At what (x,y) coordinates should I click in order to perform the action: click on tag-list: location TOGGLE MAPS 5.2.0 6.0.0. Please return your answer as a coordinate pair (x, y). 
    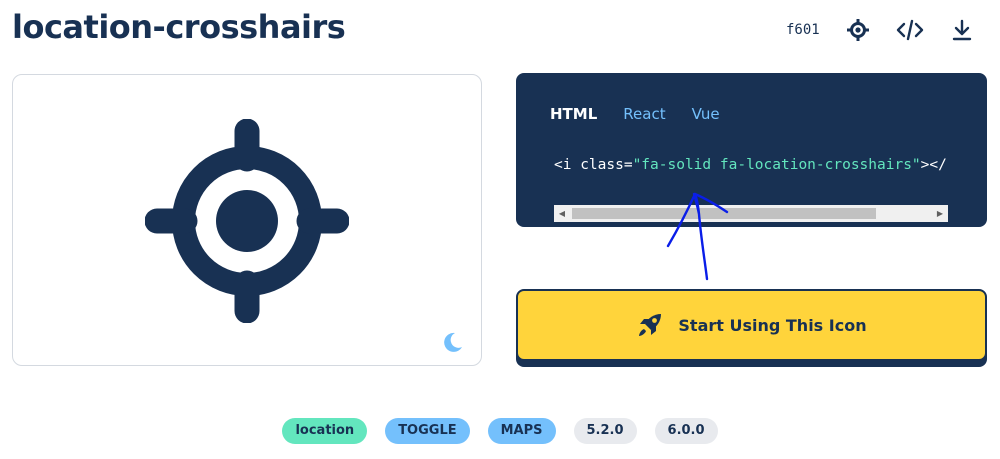
    Looking at the image, I should click on (500, 431).